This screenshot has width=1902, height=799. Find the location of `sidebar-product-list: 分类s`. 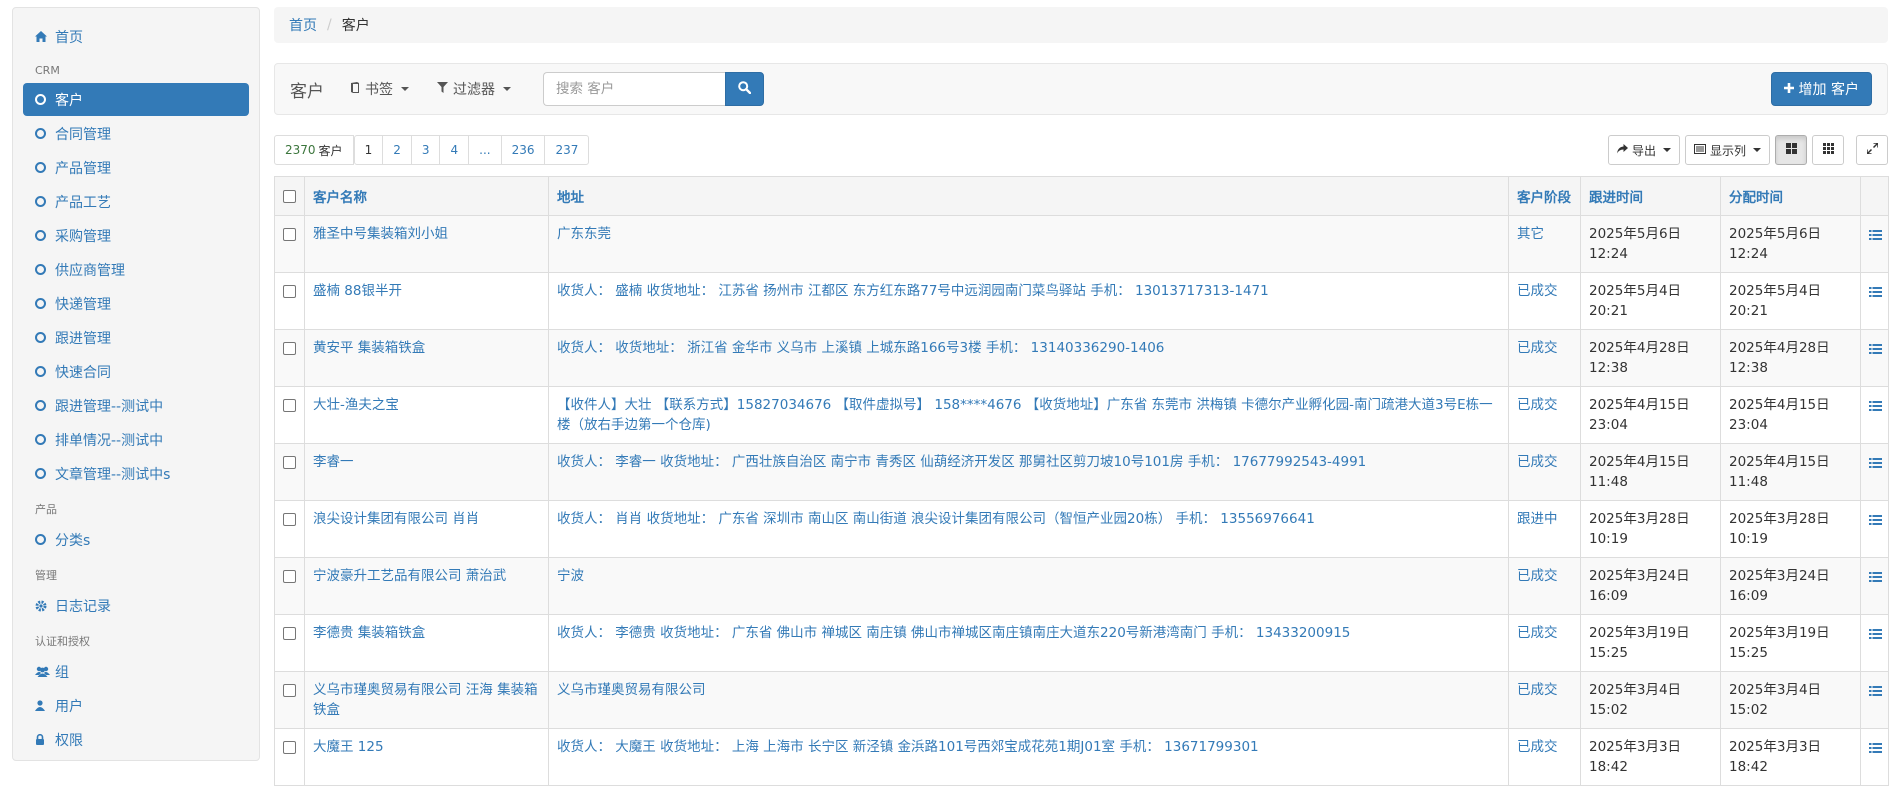

sidebar-product-list: 分类s is located at coordinates (136, 539).